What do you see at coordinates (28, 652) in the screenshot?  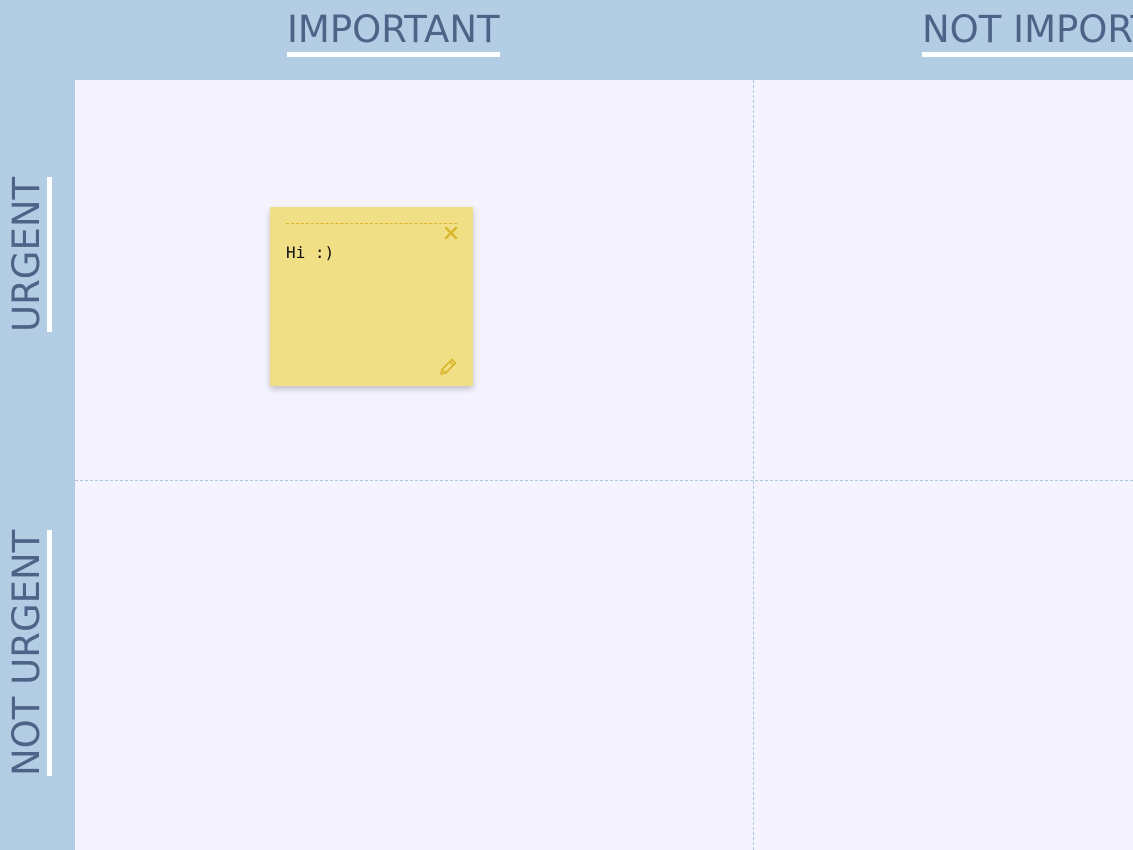 I see `row-header-not-urgent: NOT URGENT` at bounding box center [28, 652].